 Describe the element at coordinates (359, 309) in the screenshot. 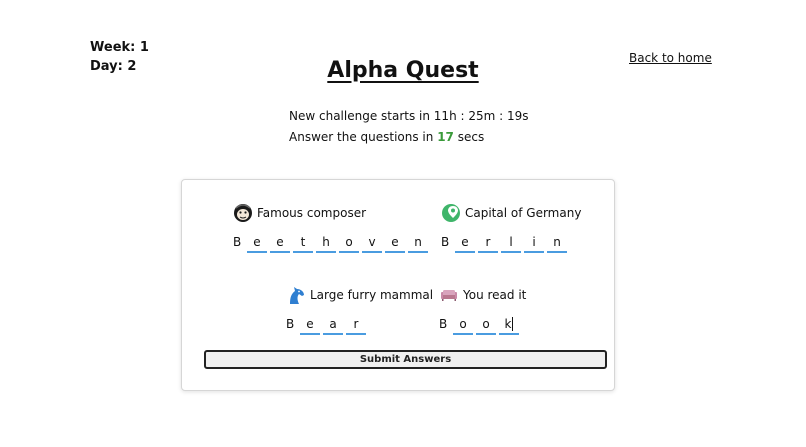

I see `question-3: Large furry mammal Be a r` at that location.